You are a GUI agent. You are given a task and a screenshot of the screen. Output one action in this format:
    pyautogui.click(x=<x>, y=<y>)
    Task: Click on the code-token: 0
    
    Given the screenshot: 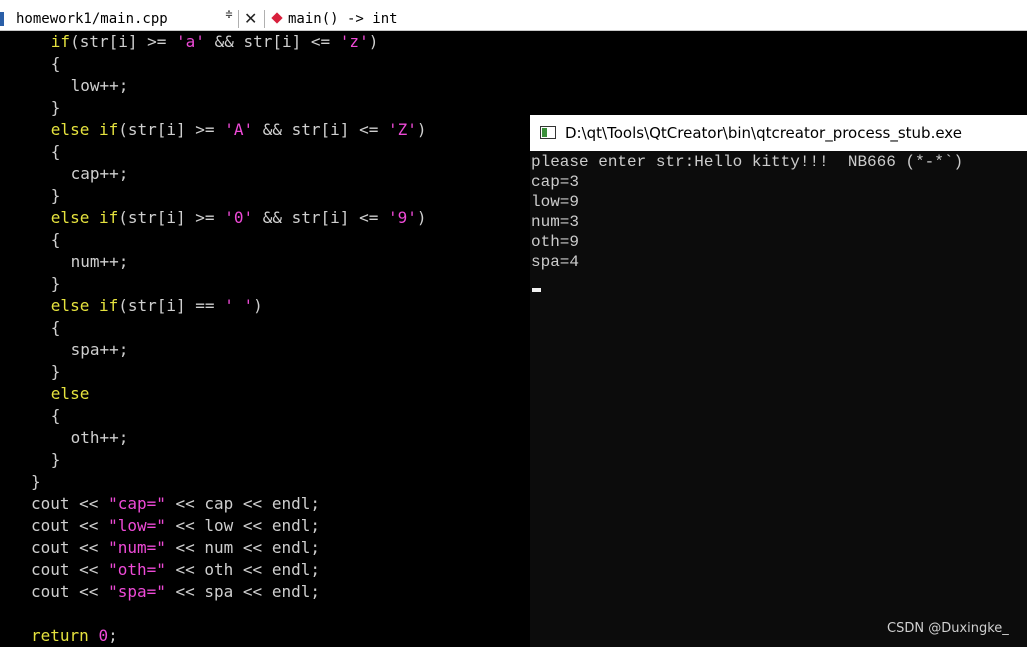 What is the action you would take?
    pyautogui.click(x=103, y=635)
    